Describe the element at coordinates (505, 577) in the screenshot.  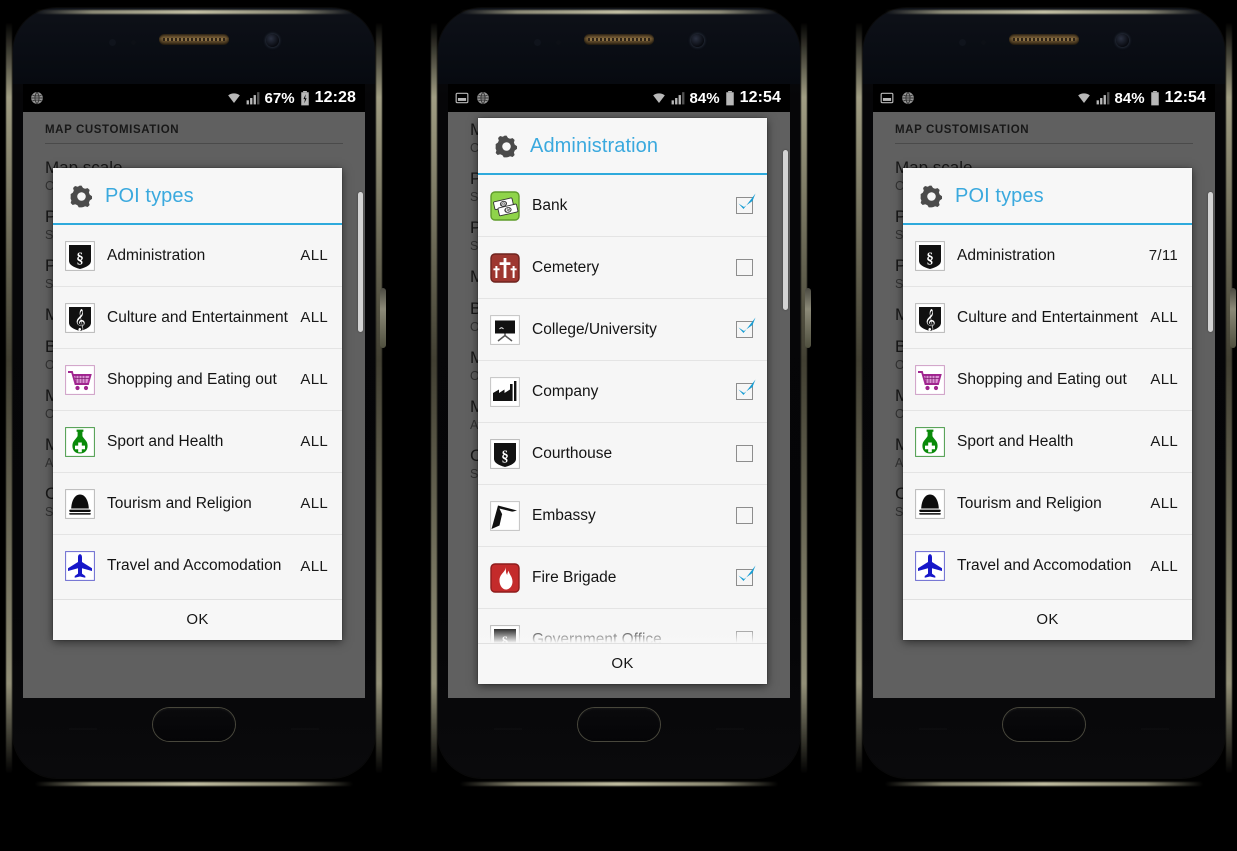
I see `fire-brigade-icon` at that location.